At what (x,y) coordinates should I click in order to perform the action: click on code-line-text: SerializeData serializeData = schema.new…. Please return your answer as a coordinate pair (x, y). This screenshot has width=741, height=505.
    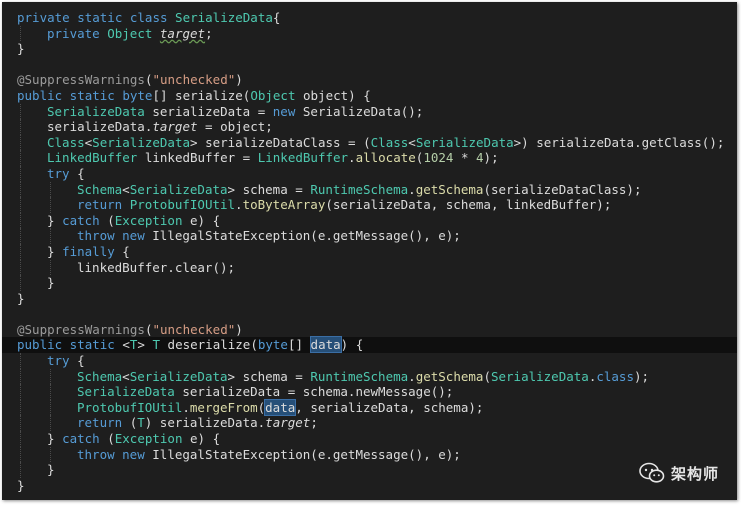
    Looking at the image, I should click on (235, 391).